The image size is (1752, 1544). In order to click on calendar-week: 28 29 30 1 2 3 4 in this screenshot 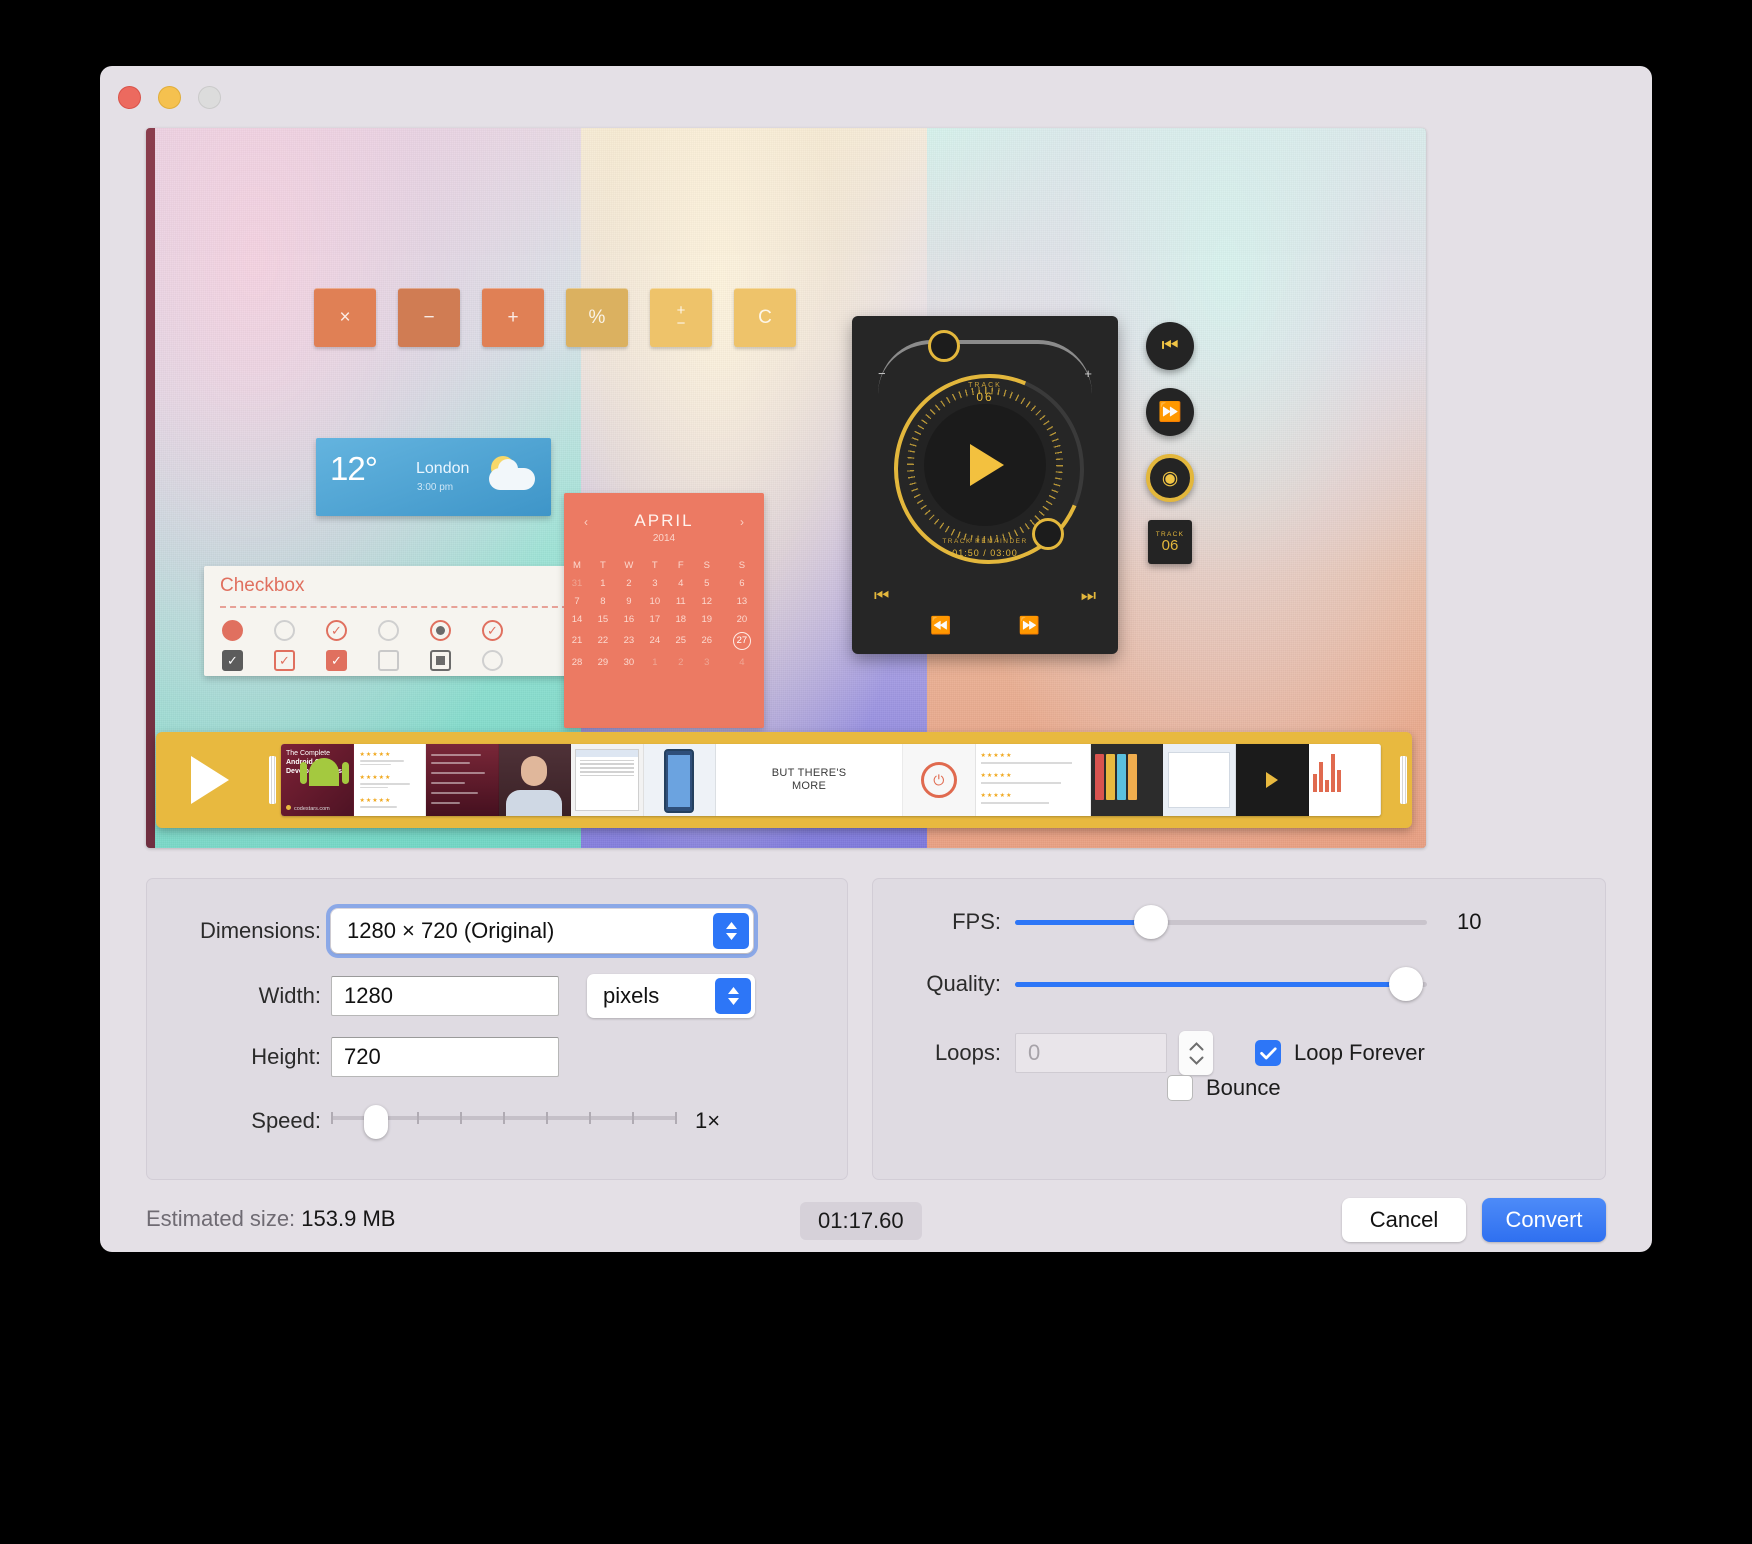, I will do `click(664, 662)`.